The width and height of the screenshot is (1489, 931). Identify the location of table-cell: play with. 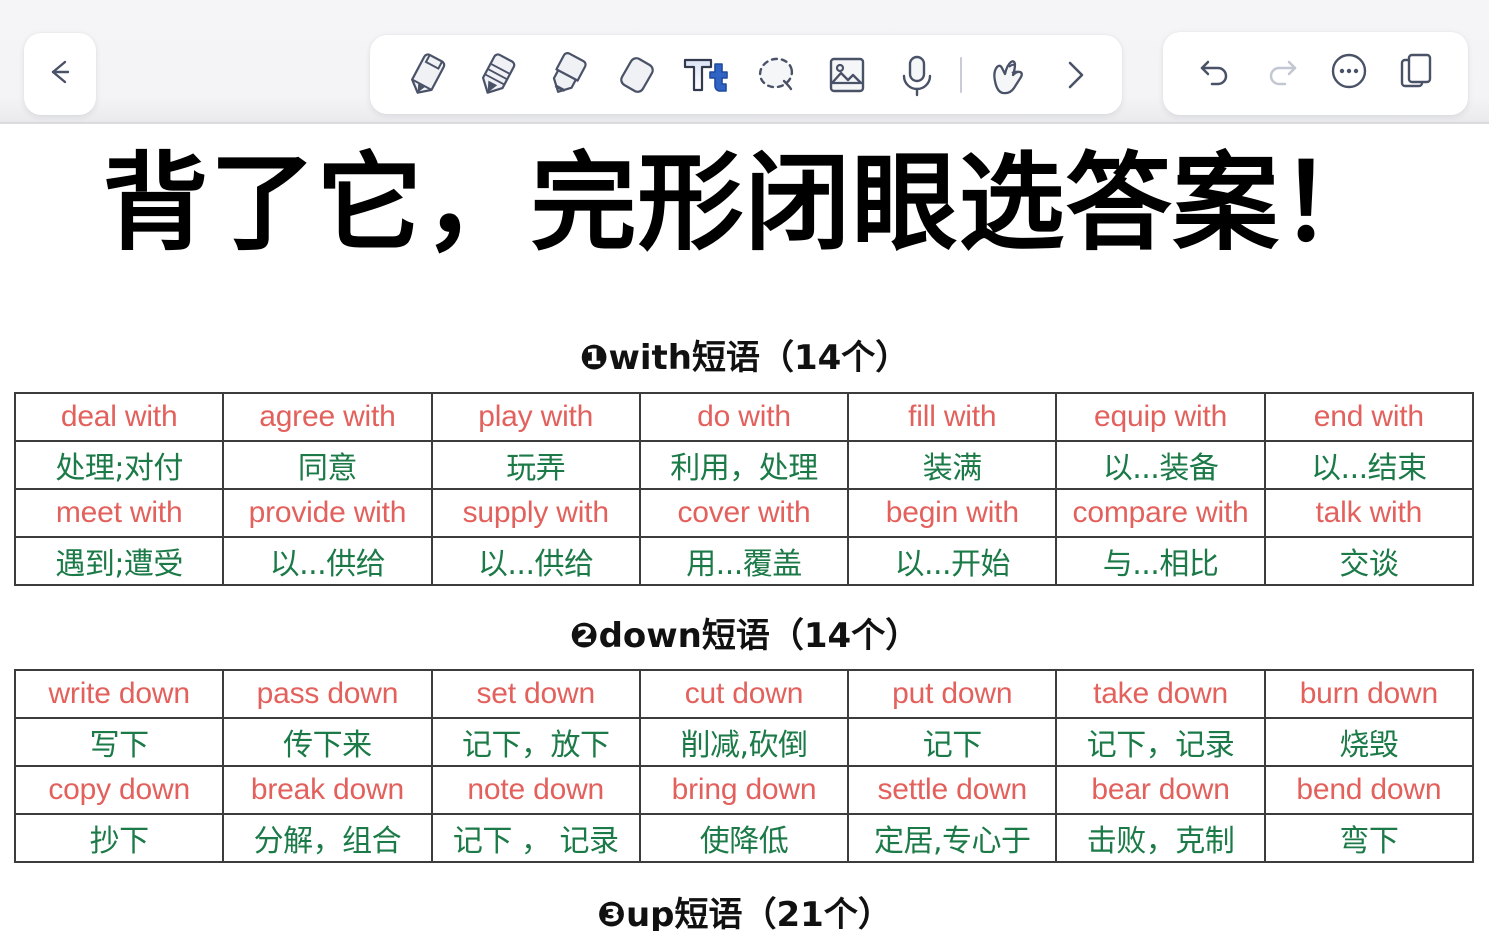
(535, 417).